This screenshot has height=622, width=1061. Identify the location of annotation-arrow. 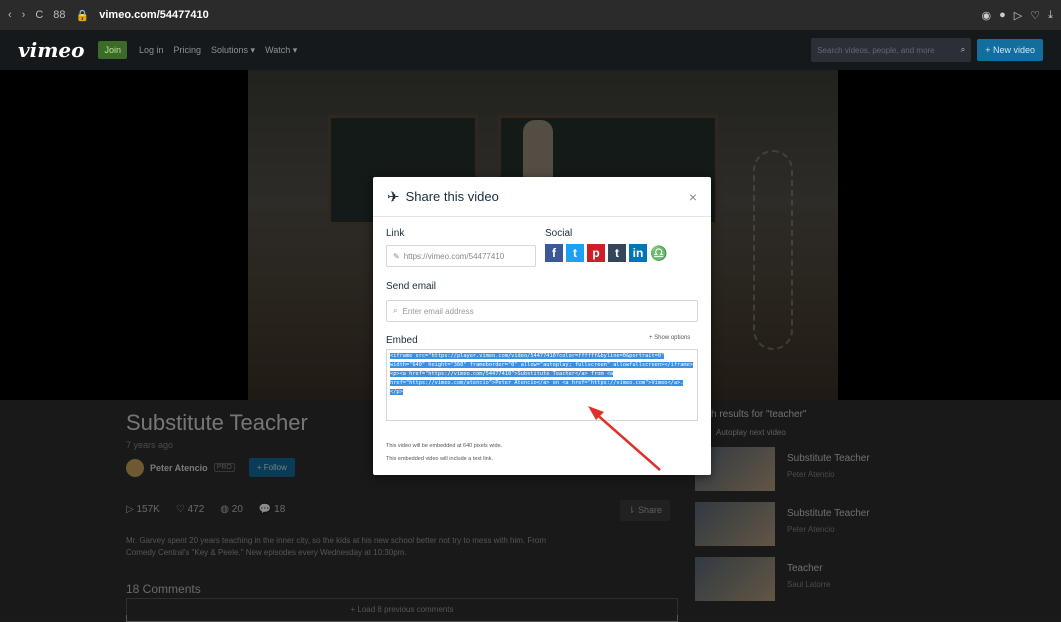
(624, 438).